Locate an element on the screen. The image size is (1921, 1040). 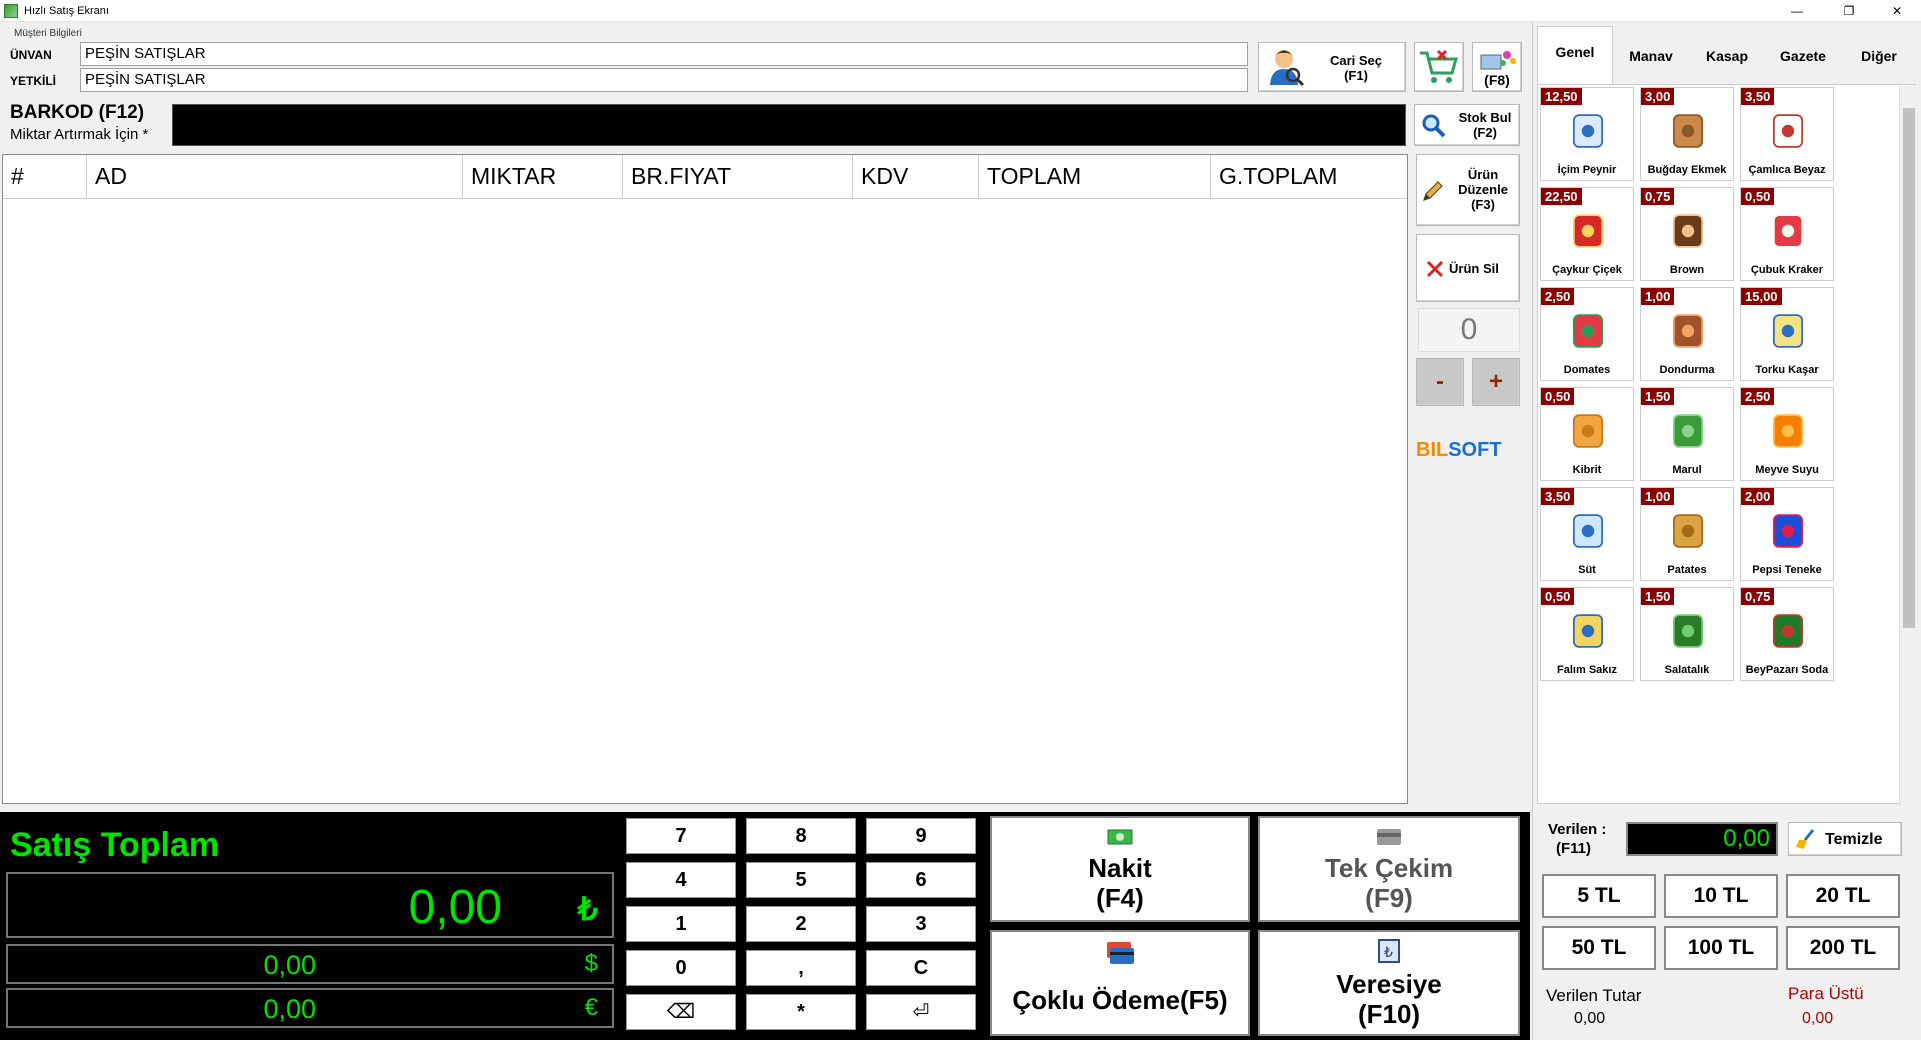
bill-200-button: 200 TL is located at coordinates (1843, 948).